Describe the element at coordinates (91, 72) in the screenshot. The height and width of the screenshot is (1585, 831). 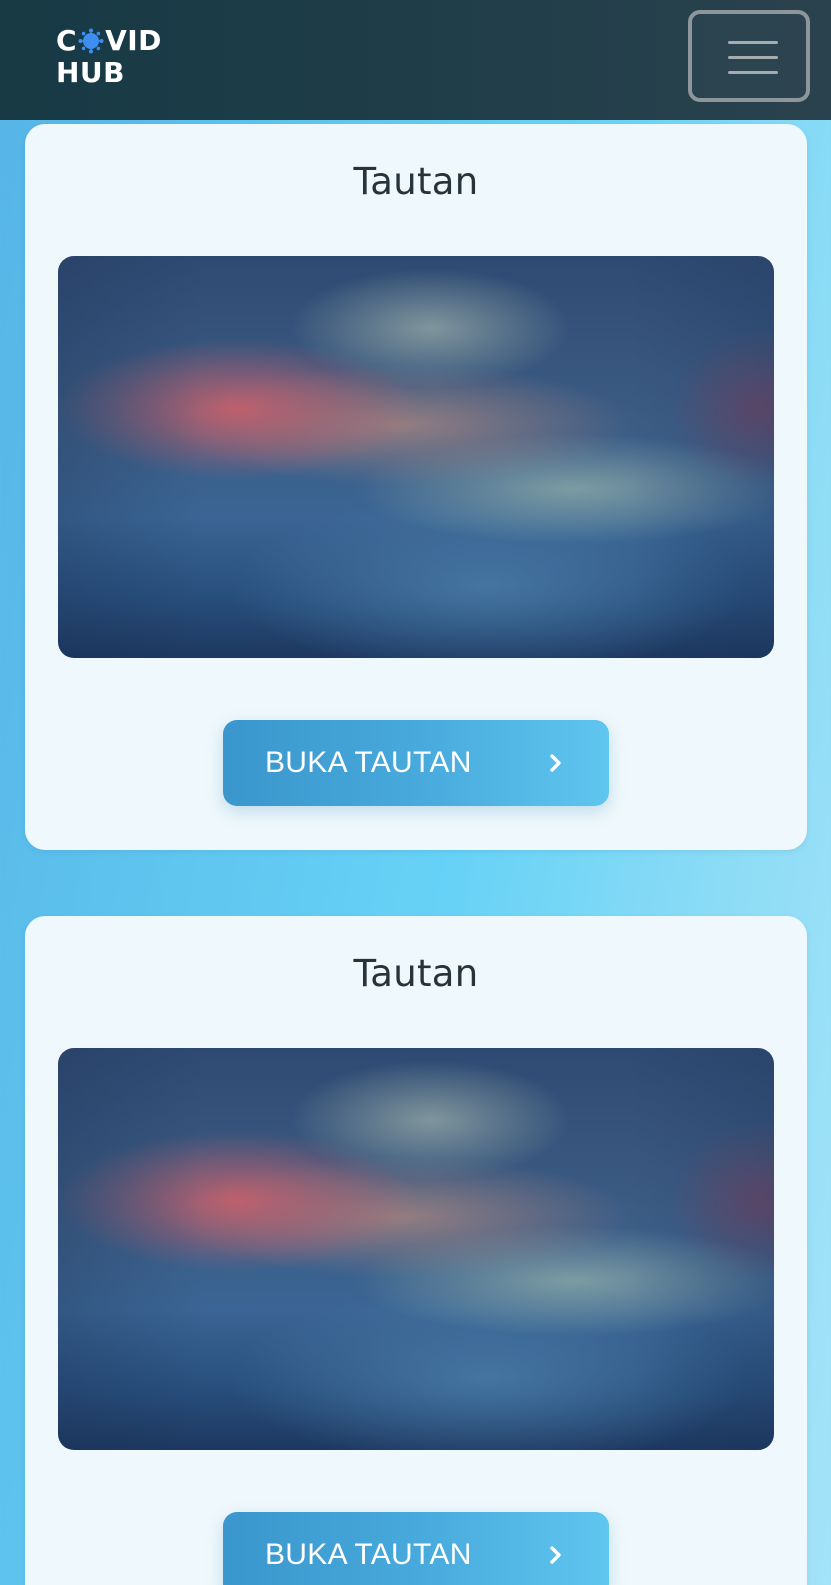
I see `logo-line-2: HUB` at that location.